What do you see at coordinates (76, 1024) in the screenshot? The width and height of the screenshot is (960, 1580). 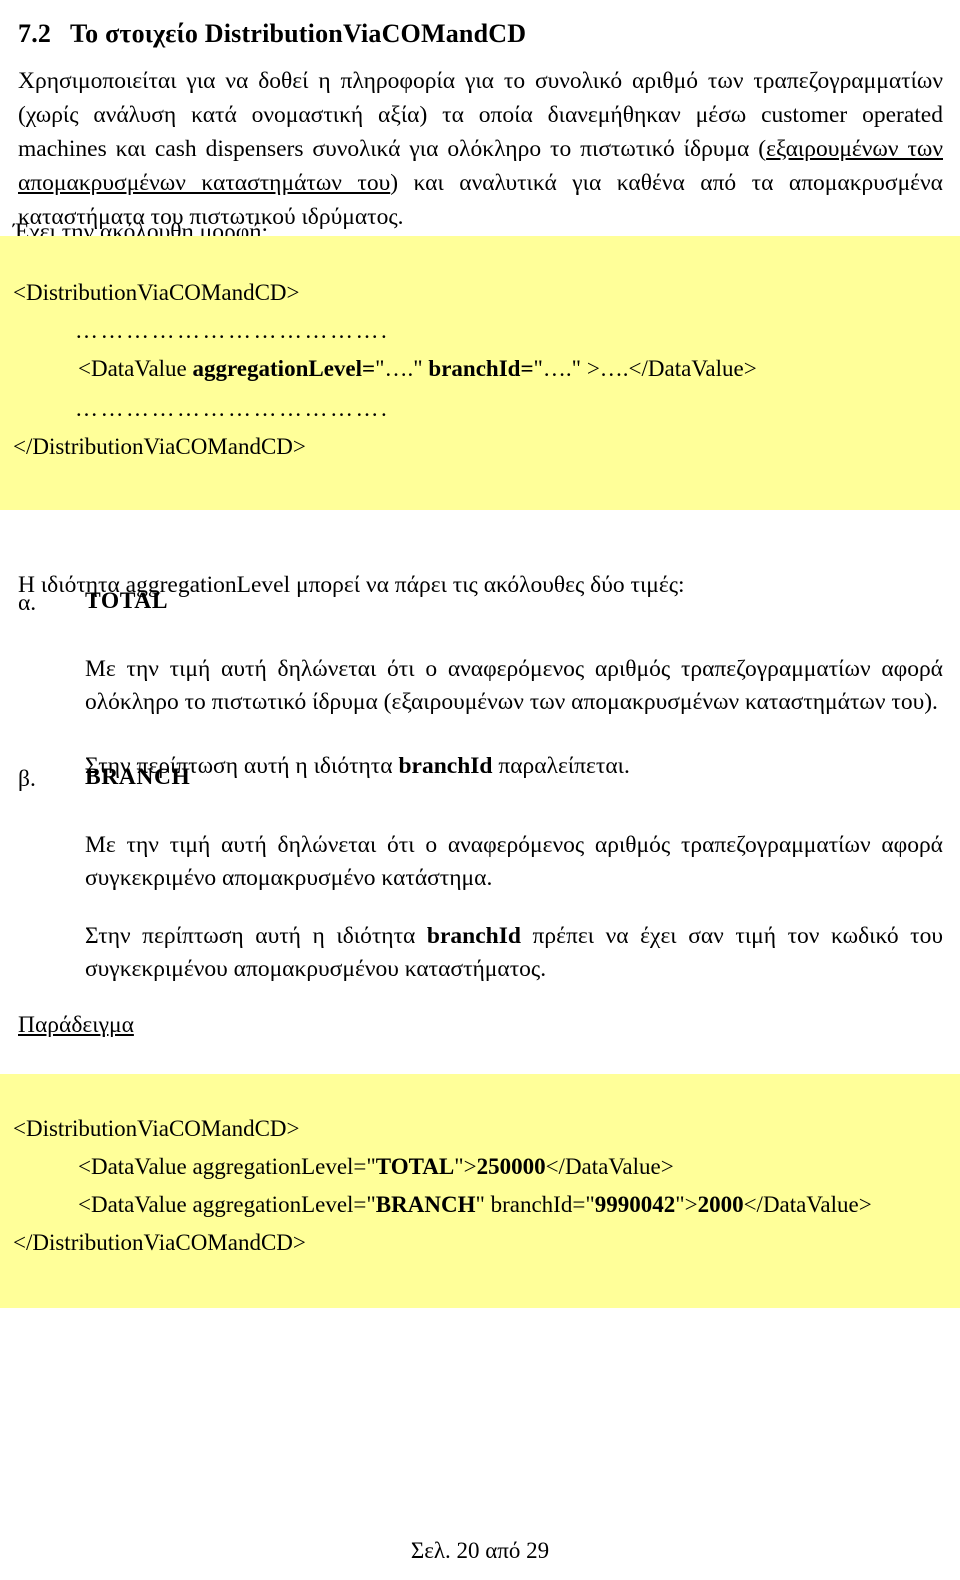 I see `example-label: Παράδειγμα` at bounding box center [76, 1024].